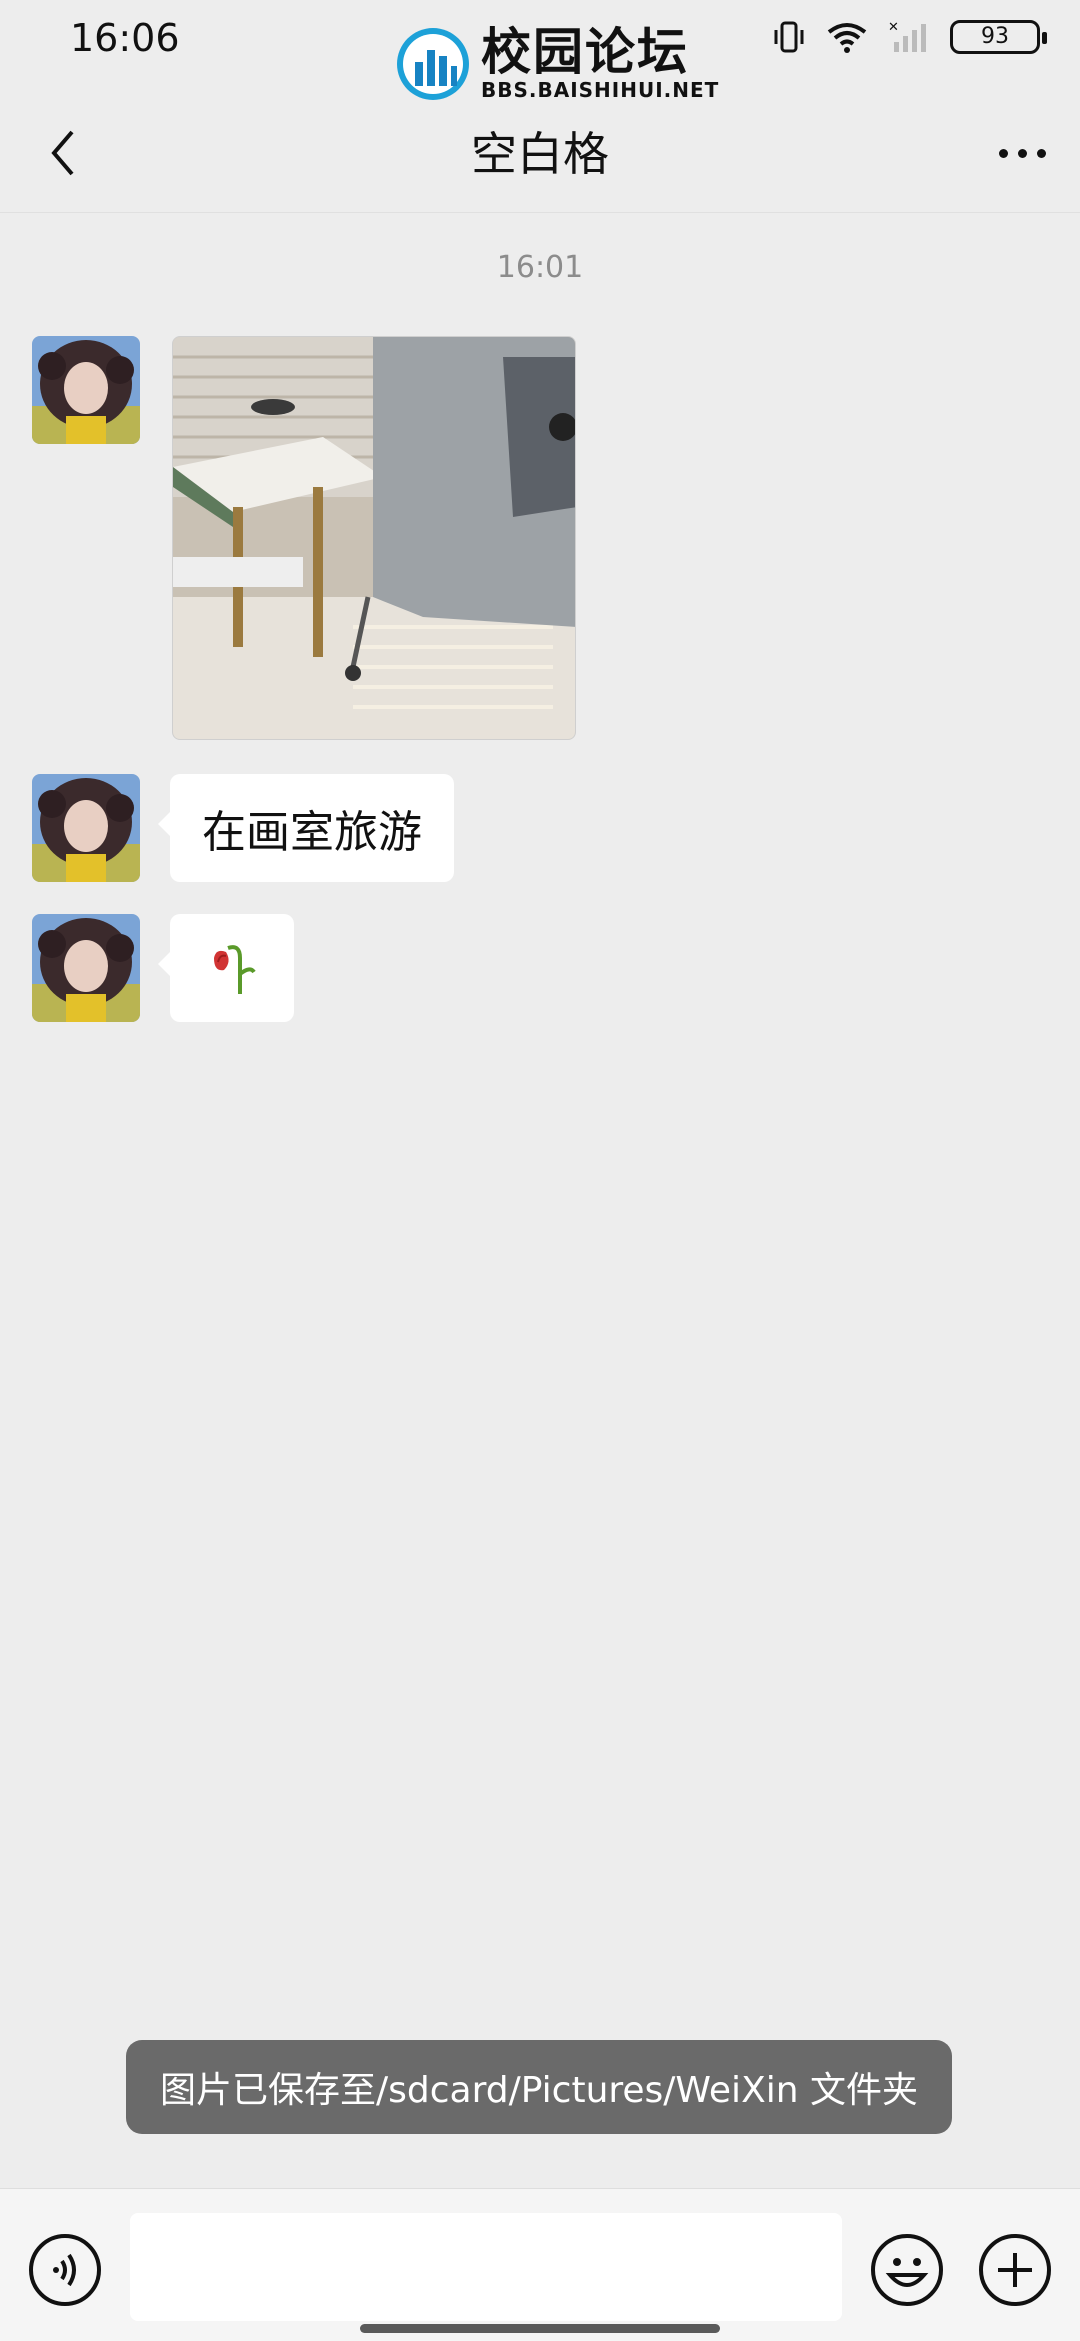 This screenshot has height=2341, width=1080. I want to click on emoji-icon, so click(907, 2270).